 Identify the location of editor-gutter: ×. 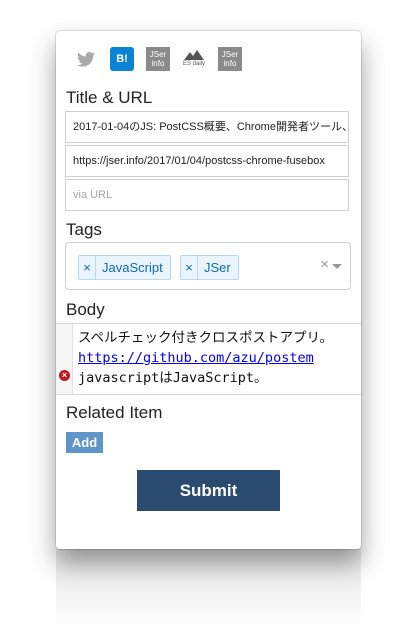
(64, 359).